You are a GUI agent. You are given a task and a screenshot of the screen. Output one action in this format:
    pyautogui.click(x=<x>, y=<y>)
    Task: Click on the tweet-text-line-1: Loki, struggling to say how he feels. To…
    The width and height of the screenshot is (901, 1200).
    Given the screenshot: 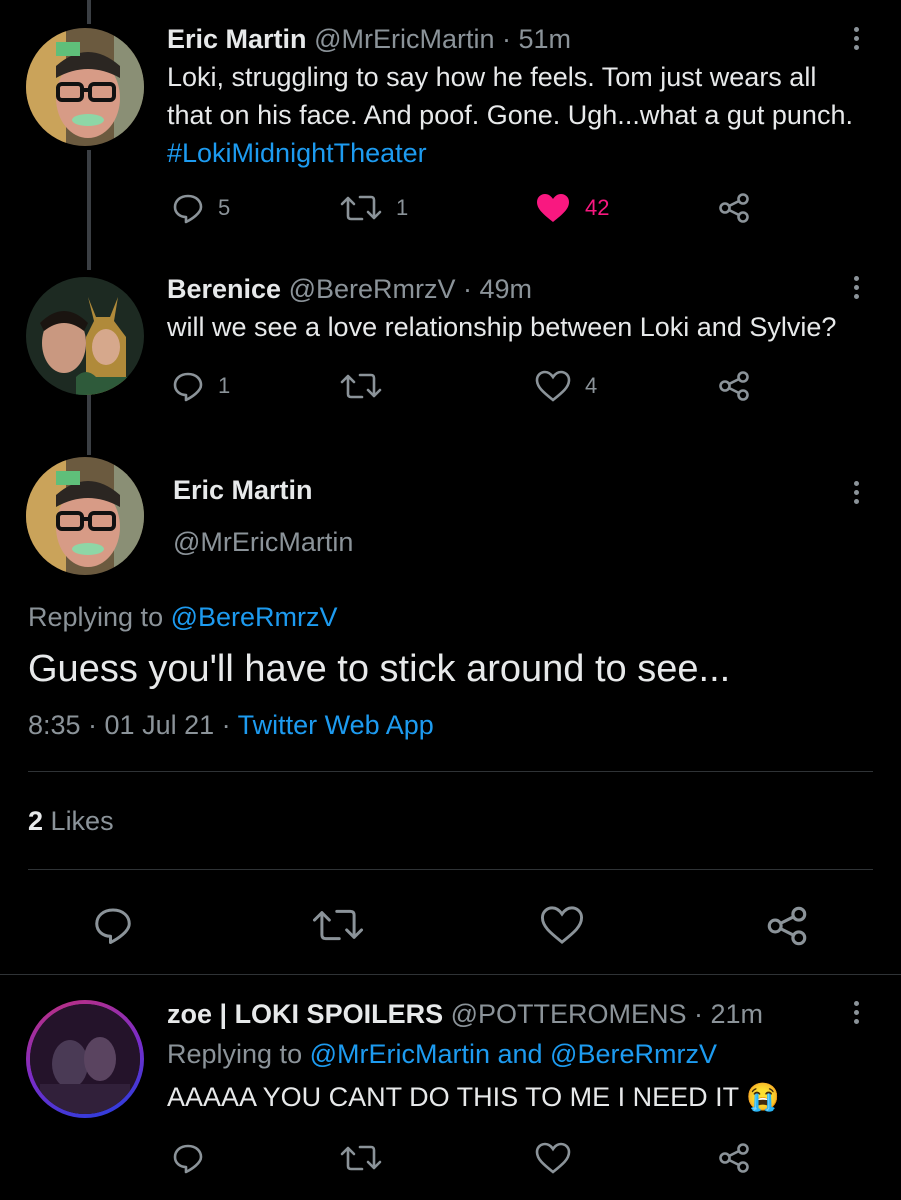 What is the action you would take?
    pyautogui.click(x=492, y=77)
    